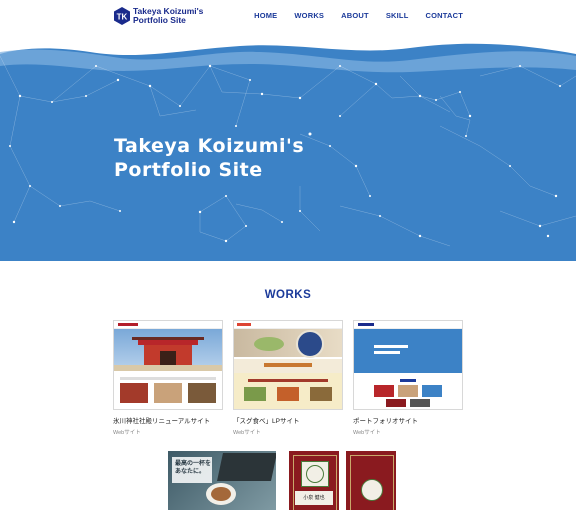 This screenshot has width=576, height=510. Describe the element at coordinates (385, 421) in the screenshot. I see `work-title: ポートフォリオサイト` at that location.